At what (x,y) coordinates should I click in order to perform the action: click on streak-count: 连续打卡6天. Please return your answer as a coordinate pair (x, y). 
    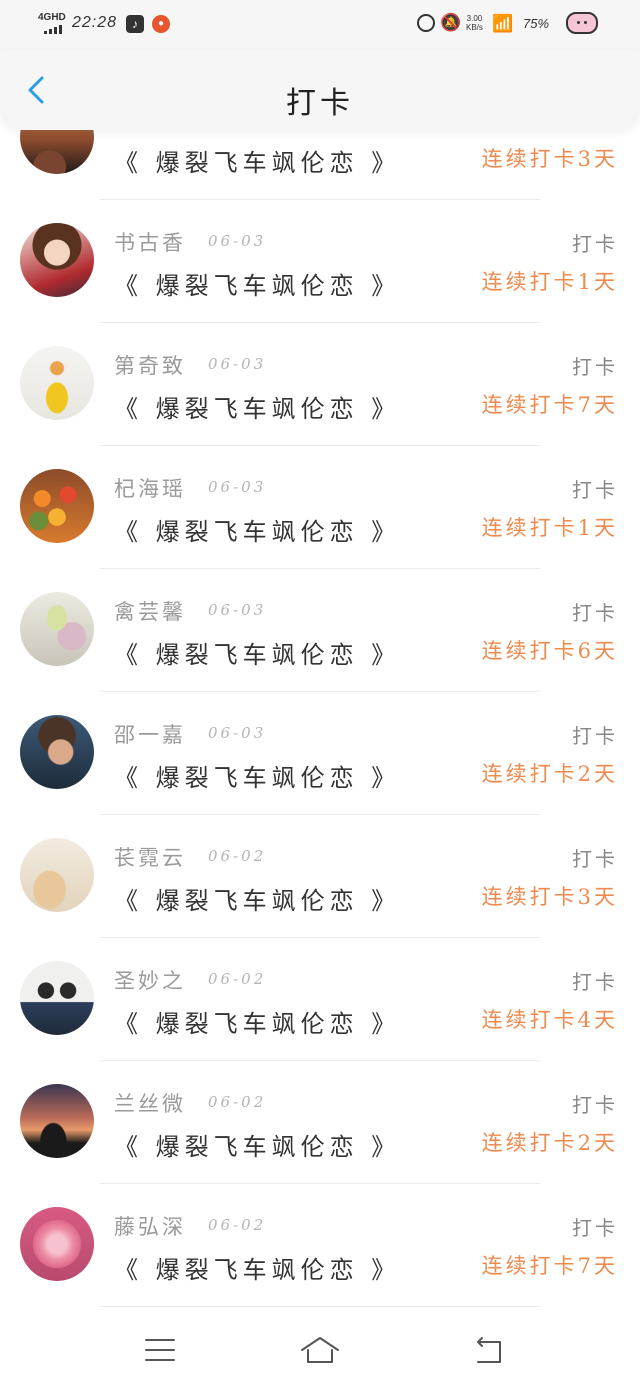
    Looking at the image, I should click on (549, 651).